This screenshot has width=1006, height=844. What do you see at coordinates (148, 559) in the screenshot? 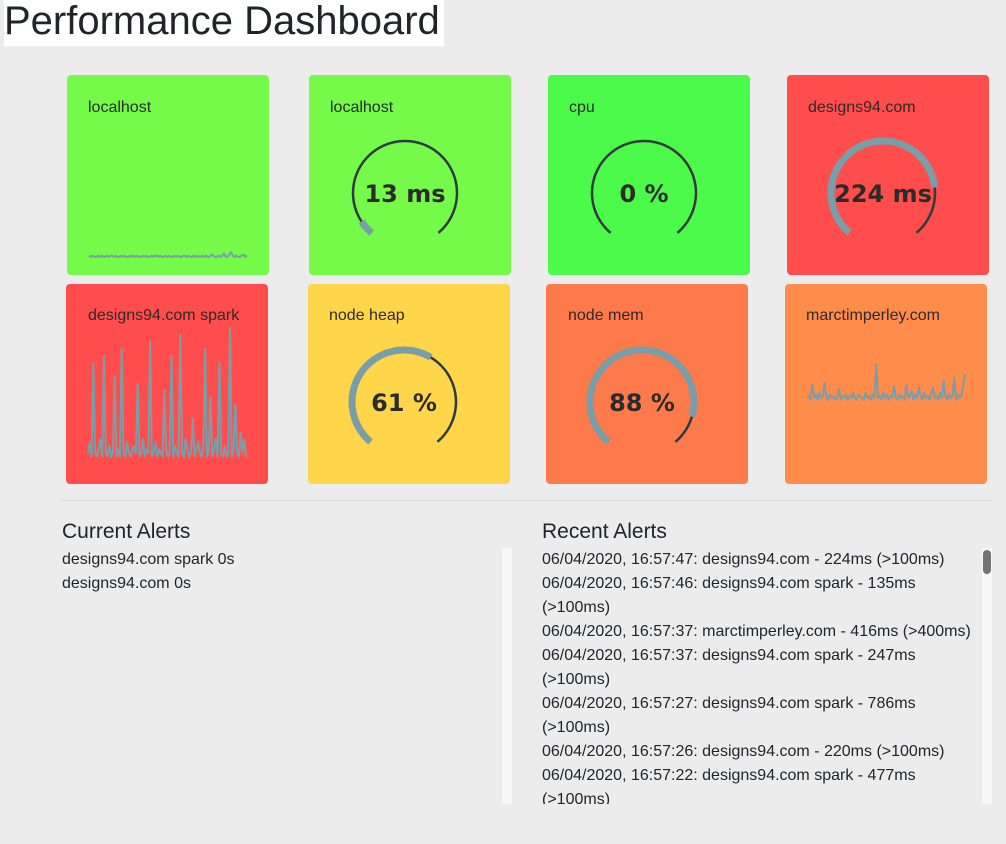
I see `current-alert-item: designs94.com spark 0s` at bounding box center [148, 559].